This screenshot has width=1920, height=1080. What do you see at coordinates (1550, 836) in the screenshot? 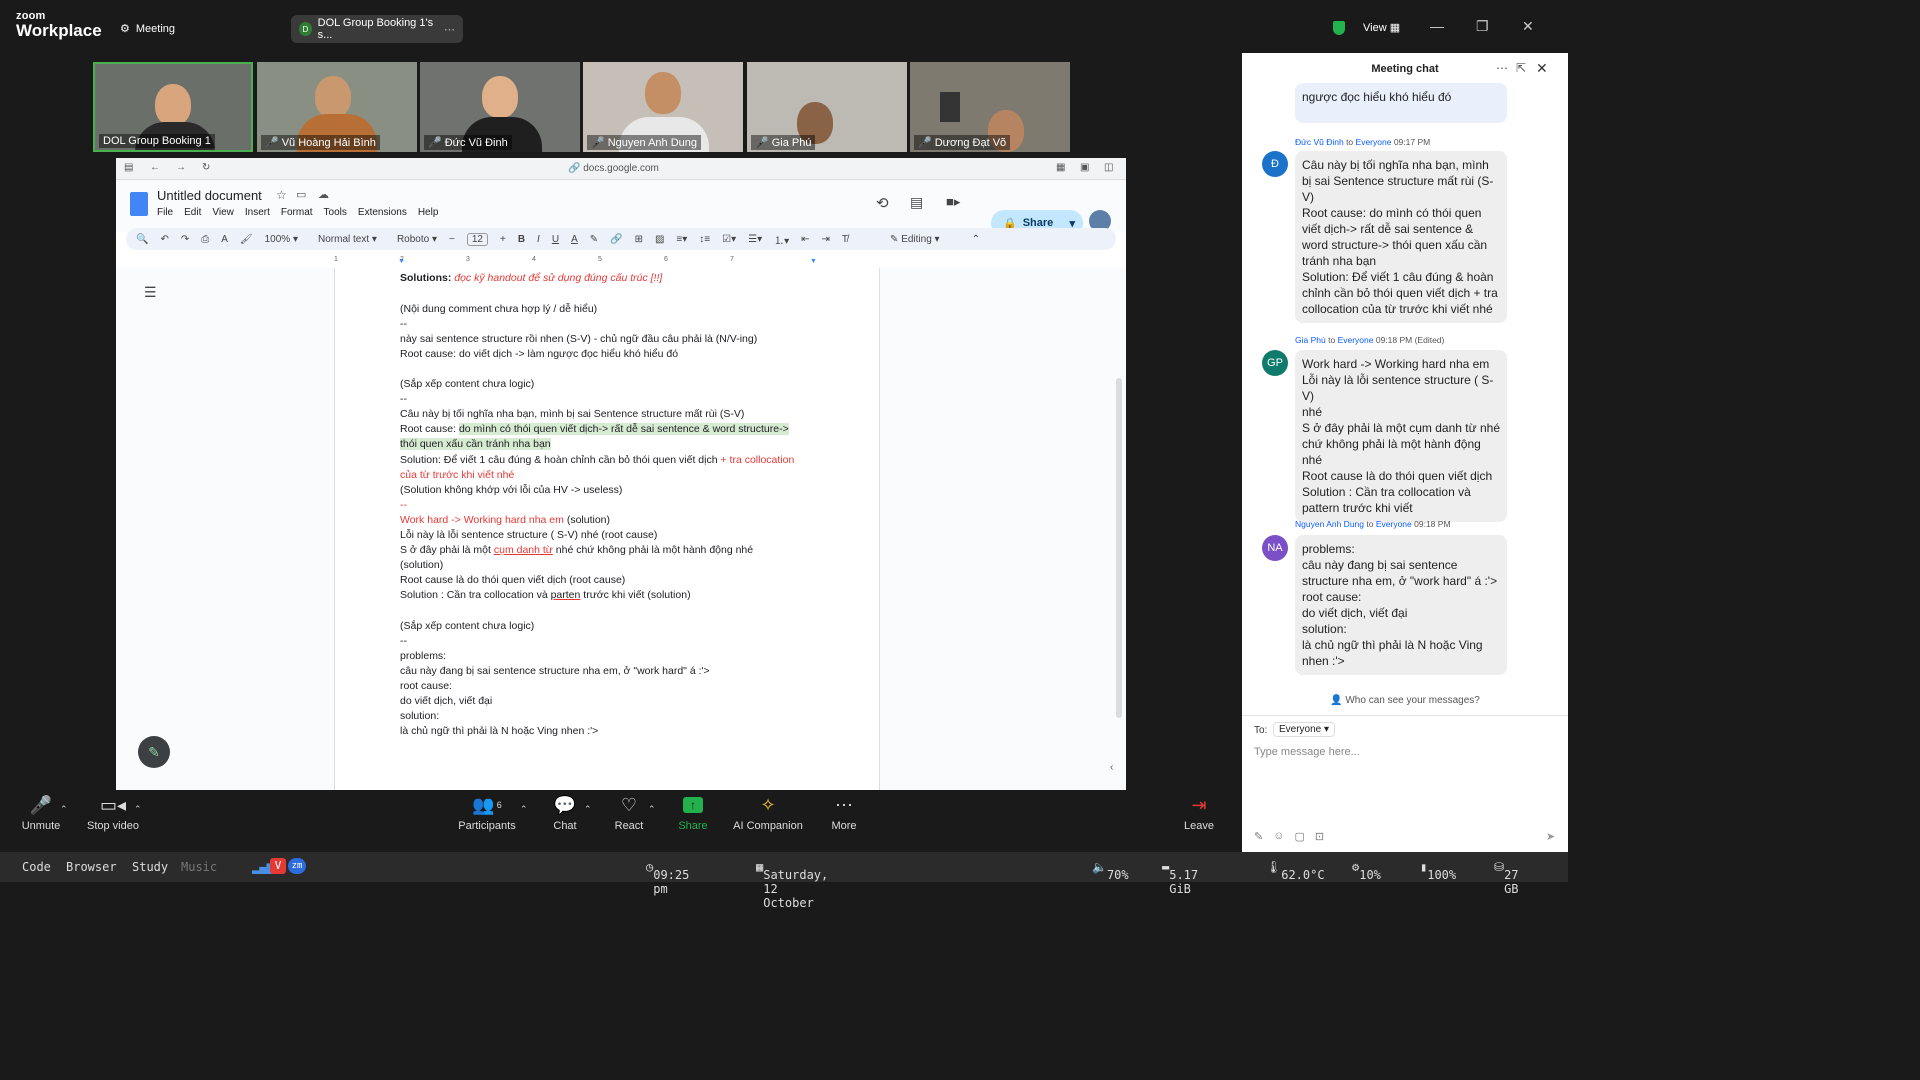
I see `send-icon: ➤` at bounding box center [1550, 836].